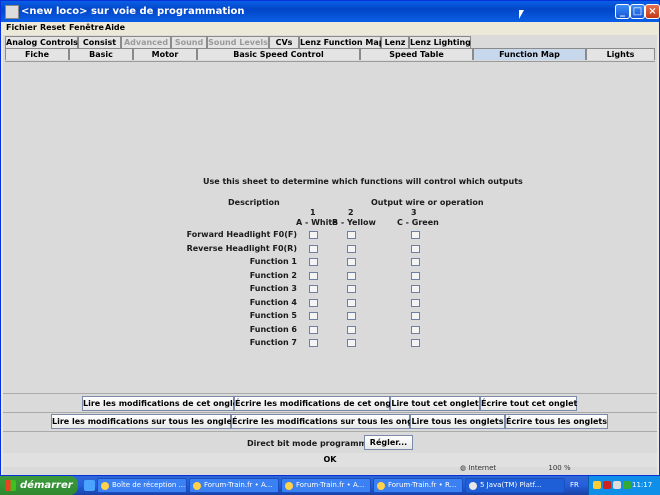 The height and width of the screenshot is (495, 660). I want to click on language-indicator: FR, so click(574, 485).